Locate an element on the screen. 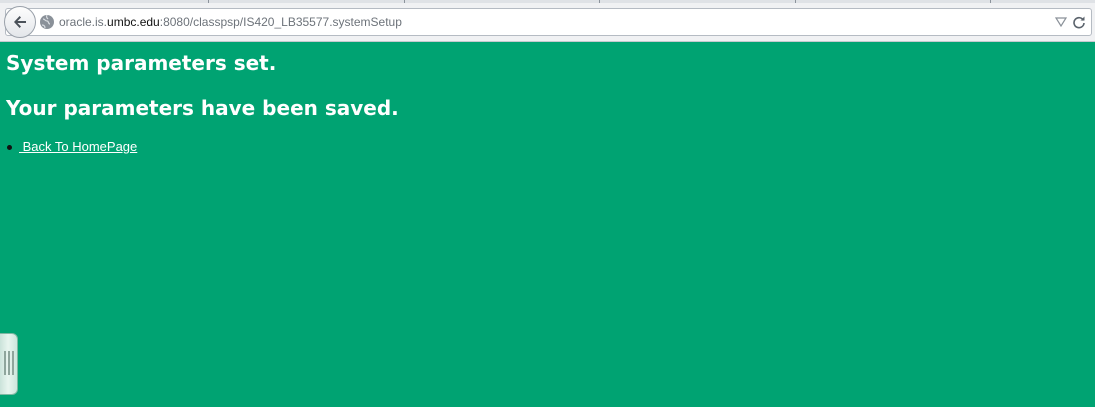 The image size is (1095, 407). back-button is located at coordinates (20, 22).